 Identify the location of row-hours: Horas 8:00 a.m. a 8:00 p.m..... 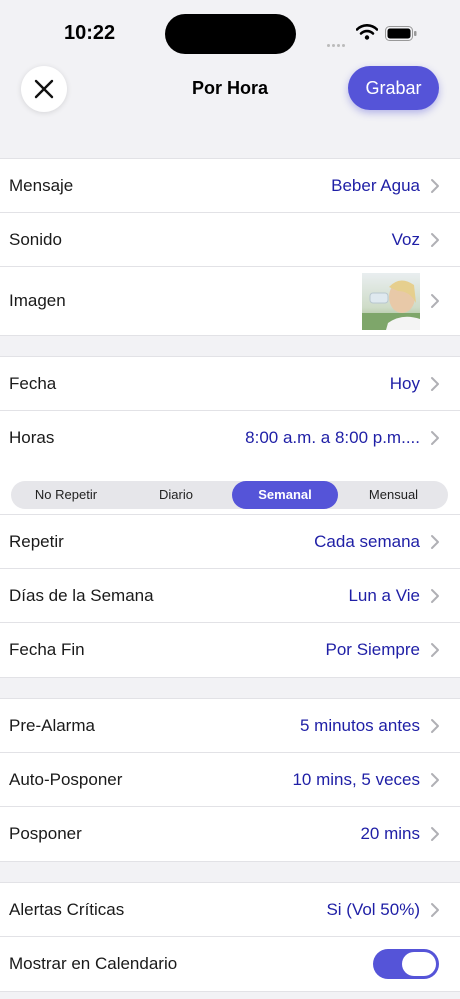
(230, 438).